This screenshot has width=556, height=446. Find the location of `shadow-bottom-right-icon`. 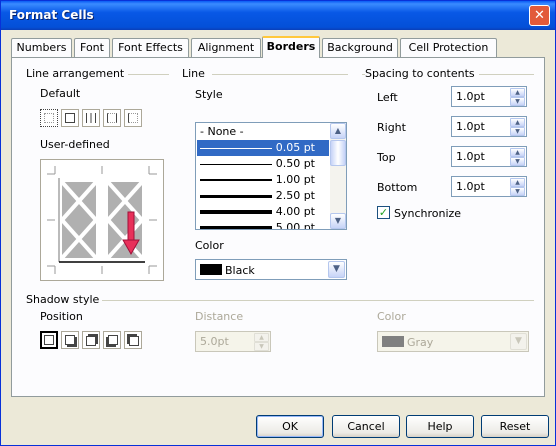

shadow-bottom-right-icon is located at coordinates (70, 340).